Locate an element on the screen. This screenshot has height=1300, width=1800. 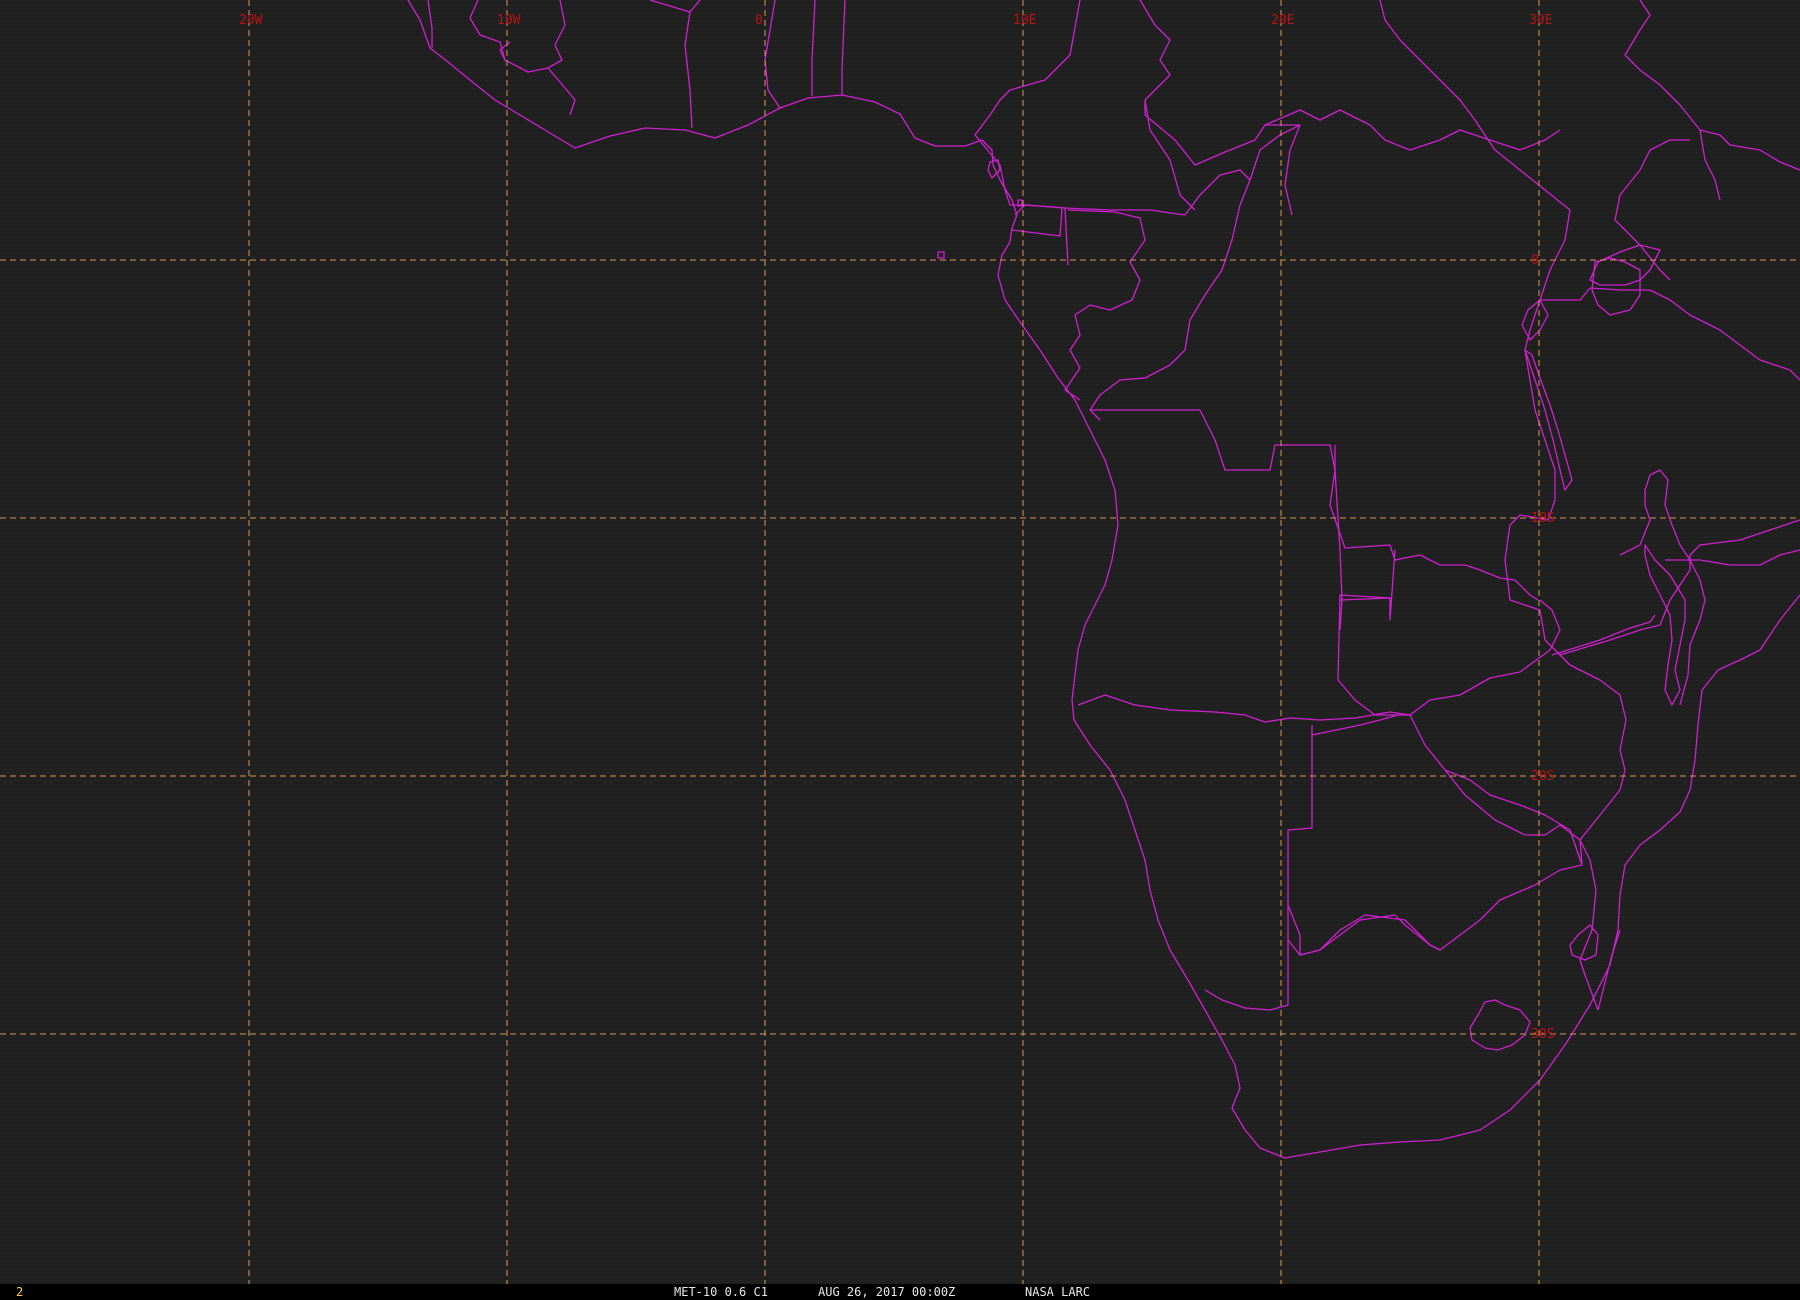
parallel-label: 0 is located at coordinates (1535, 260).